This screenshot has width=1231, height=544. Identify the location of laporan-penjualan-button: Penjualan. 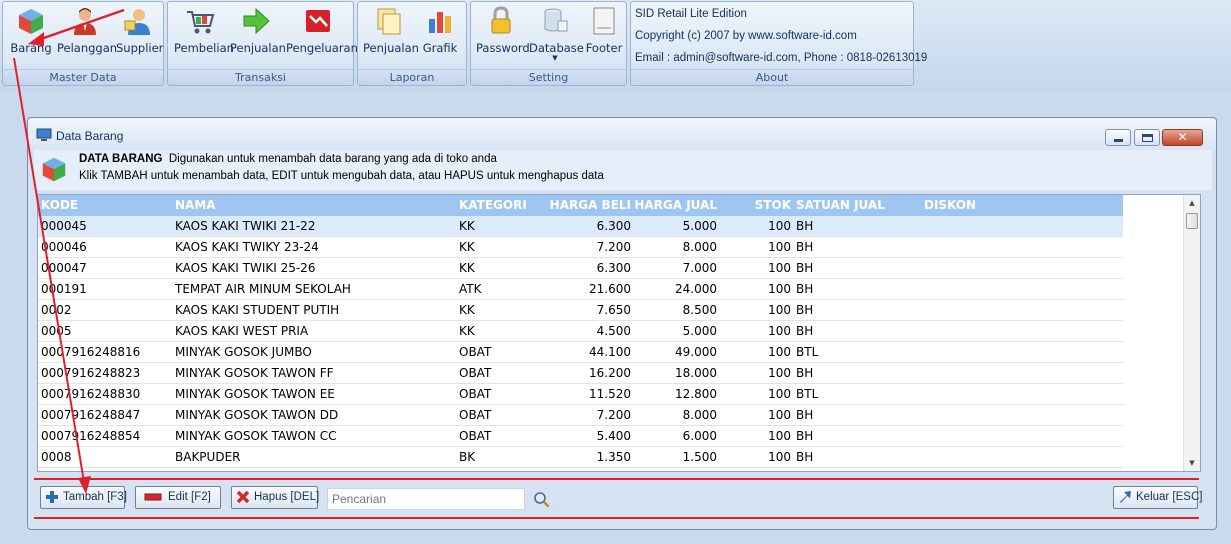
(391, 36).